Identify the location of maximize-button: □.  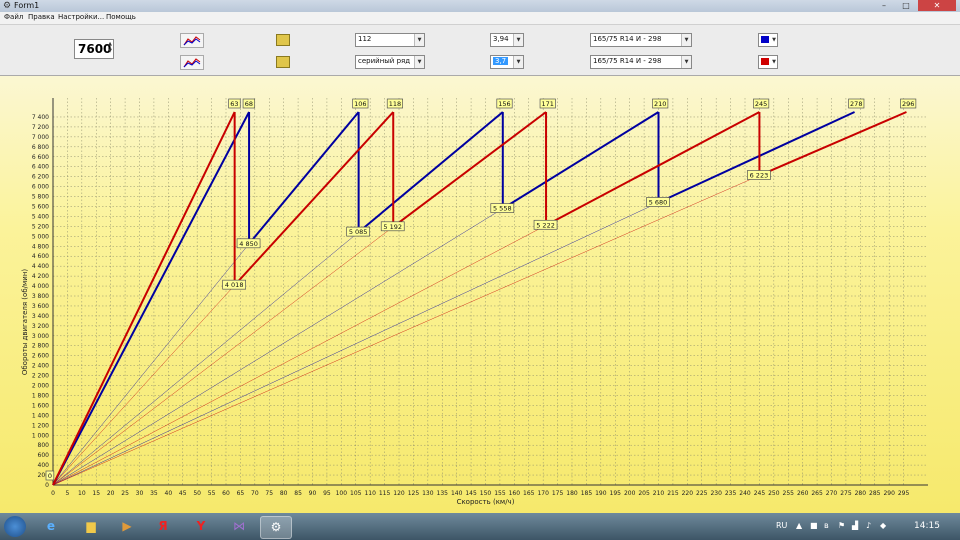
(906, 5).